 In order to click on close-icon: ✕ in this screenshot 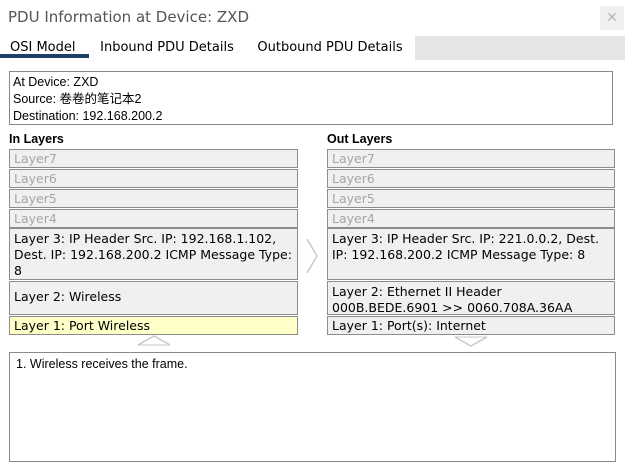, I will do `click(612, 18)`.